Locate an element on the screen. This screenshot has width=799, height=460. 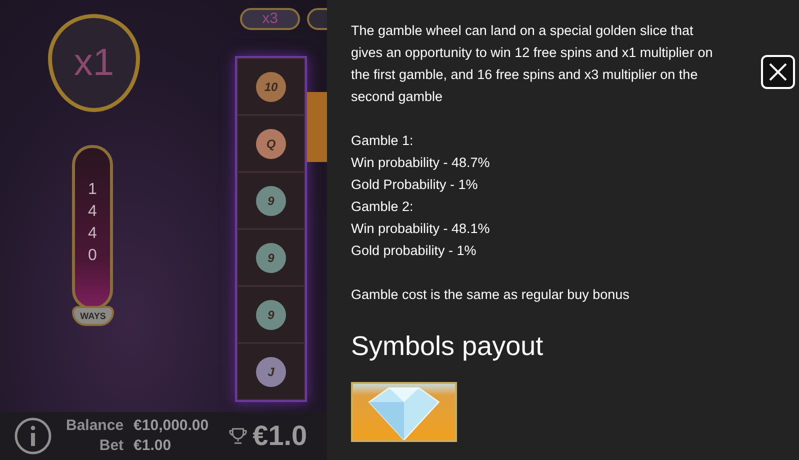
close-icon is located at coordinates (778, 72).